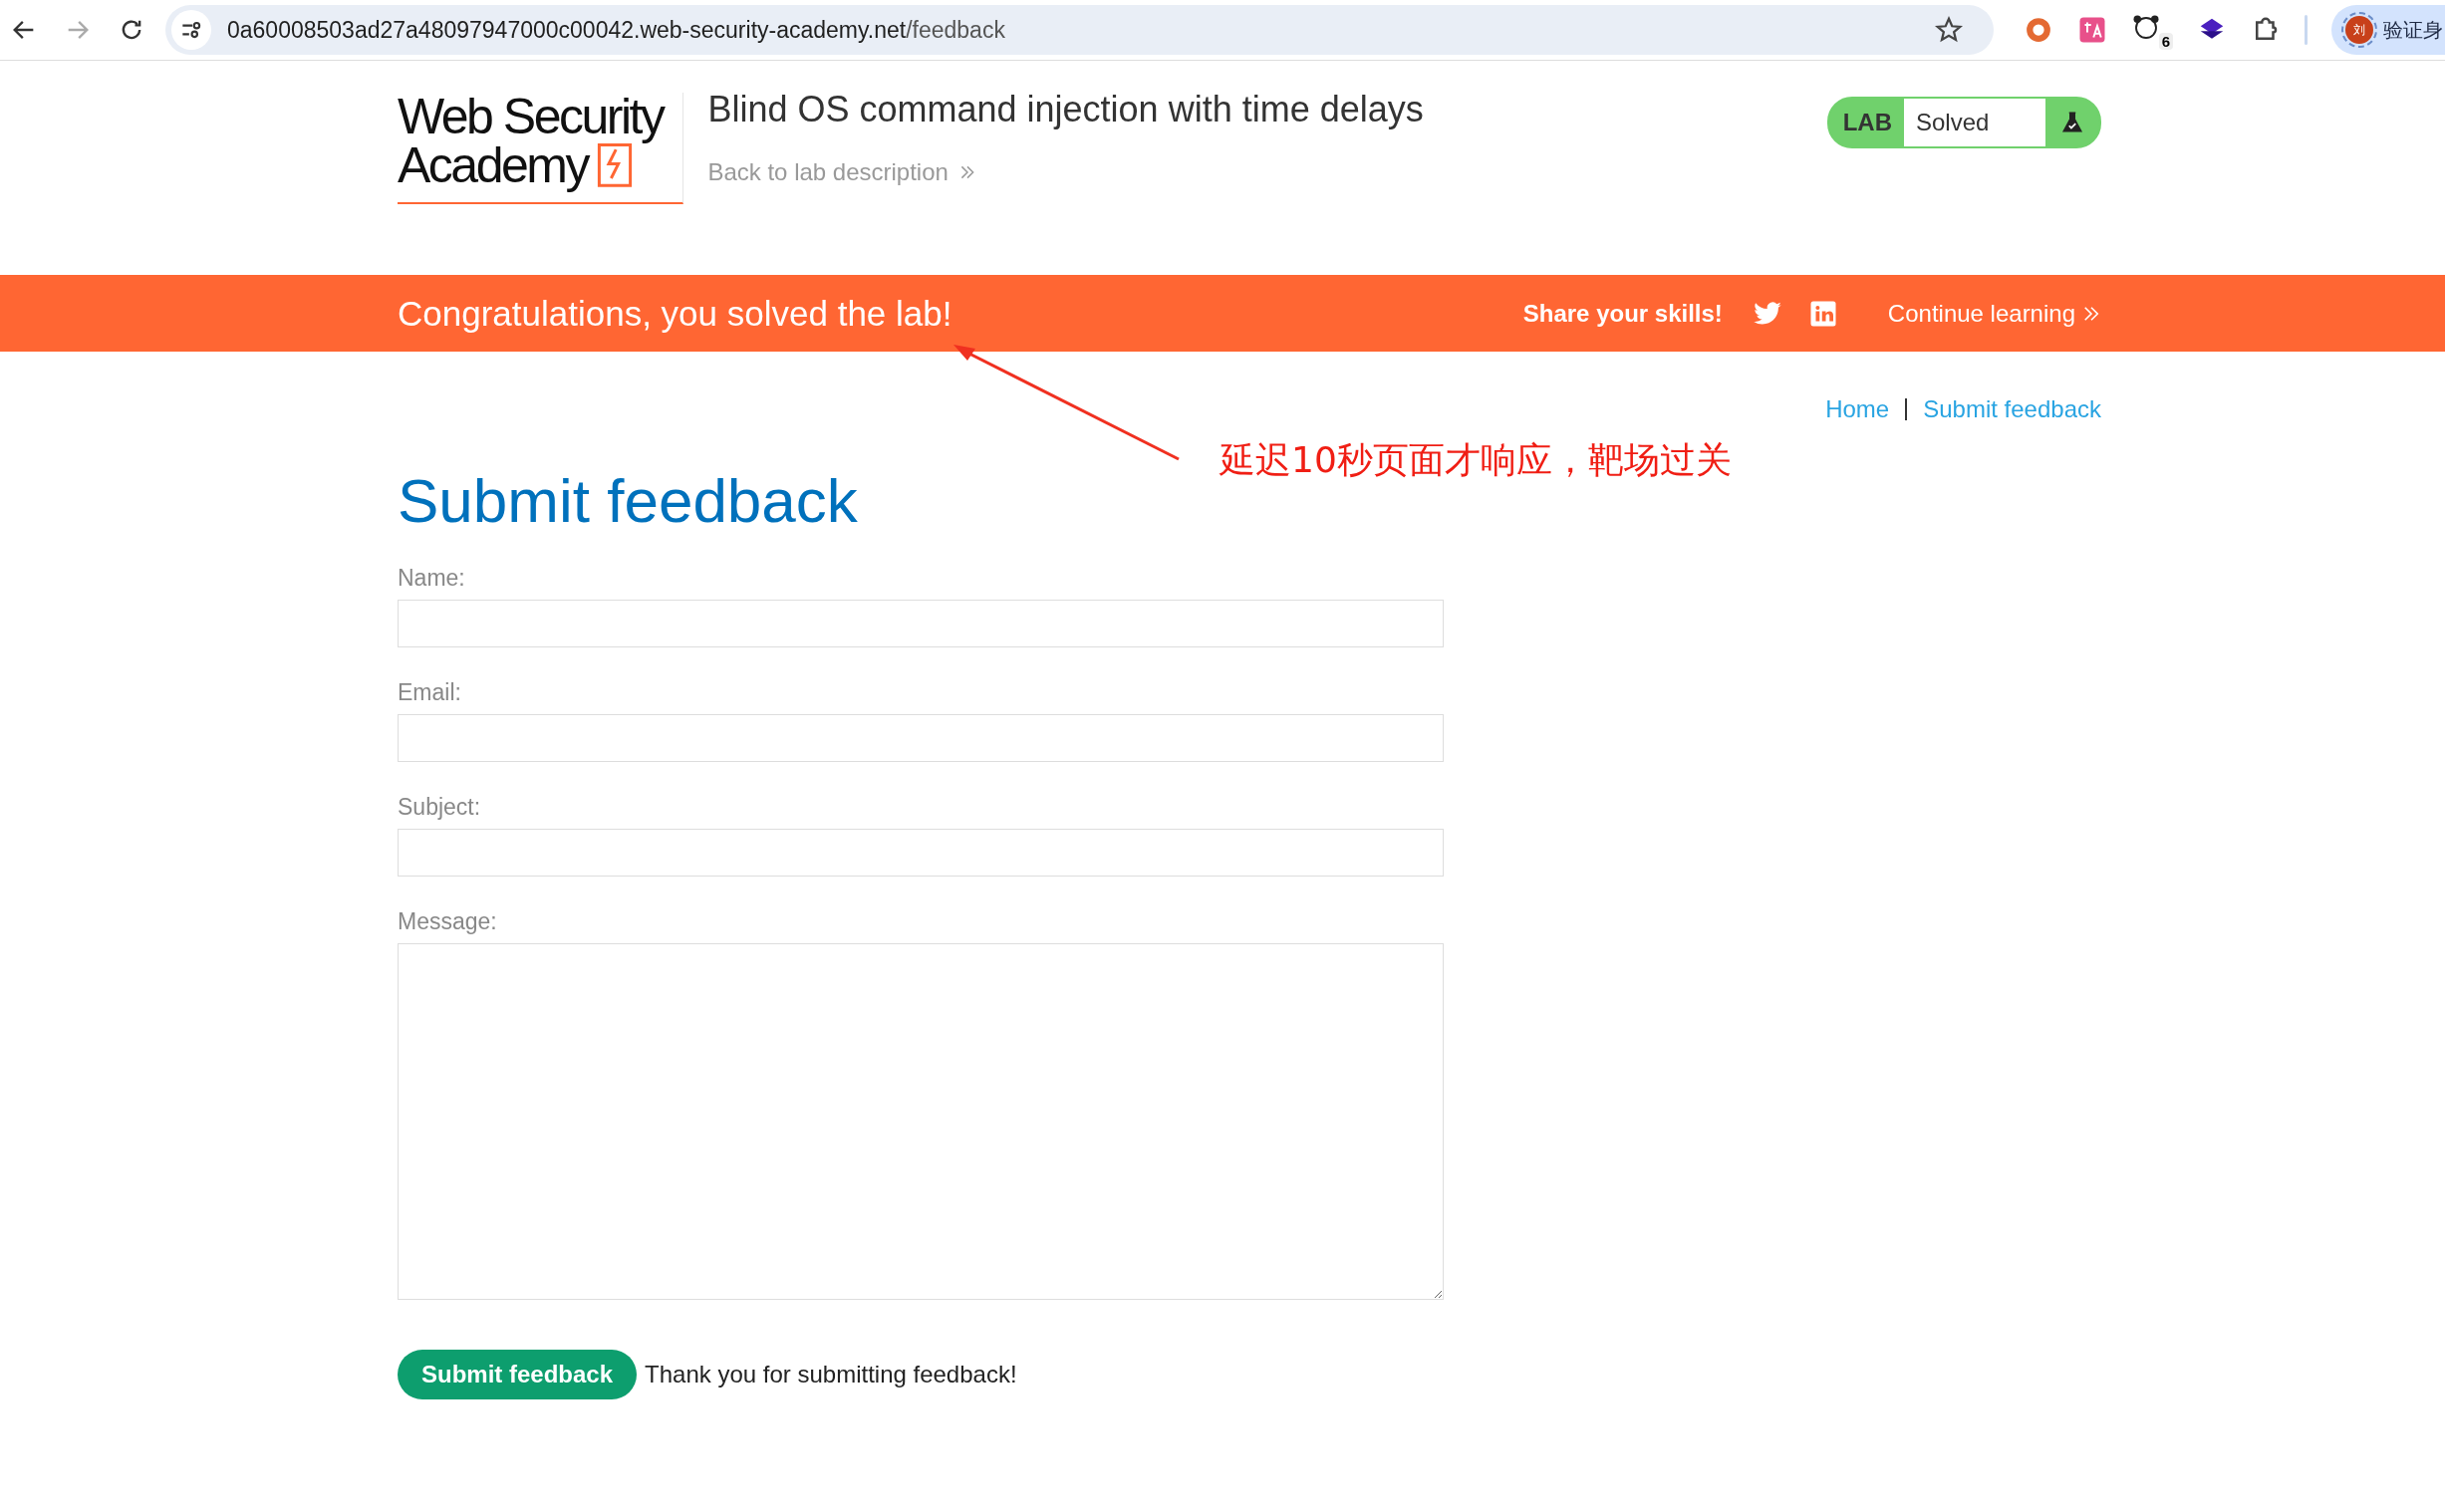  Describe the element at coordinates (2359, 30) in the screenshot. I see `profile-avatar: 刘` at that location.